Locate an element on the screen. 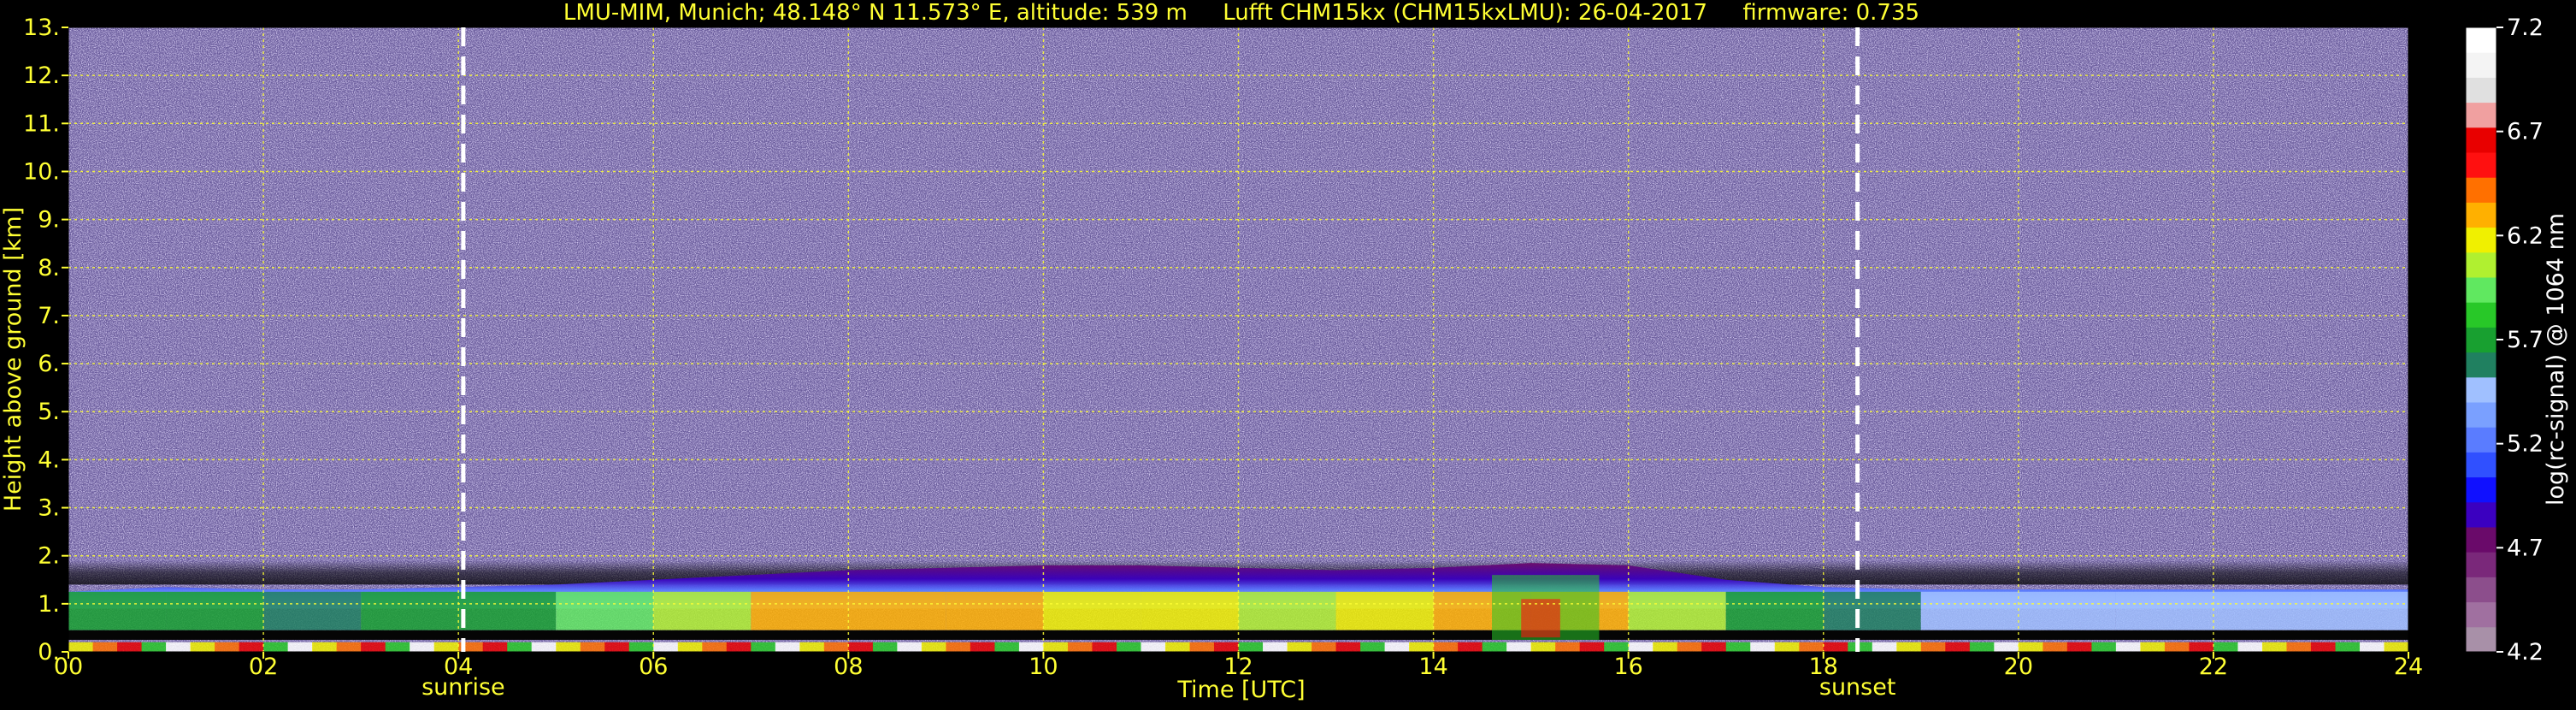  colorbar-tick-label: 5.7 is located at coordinates (2525, 340).